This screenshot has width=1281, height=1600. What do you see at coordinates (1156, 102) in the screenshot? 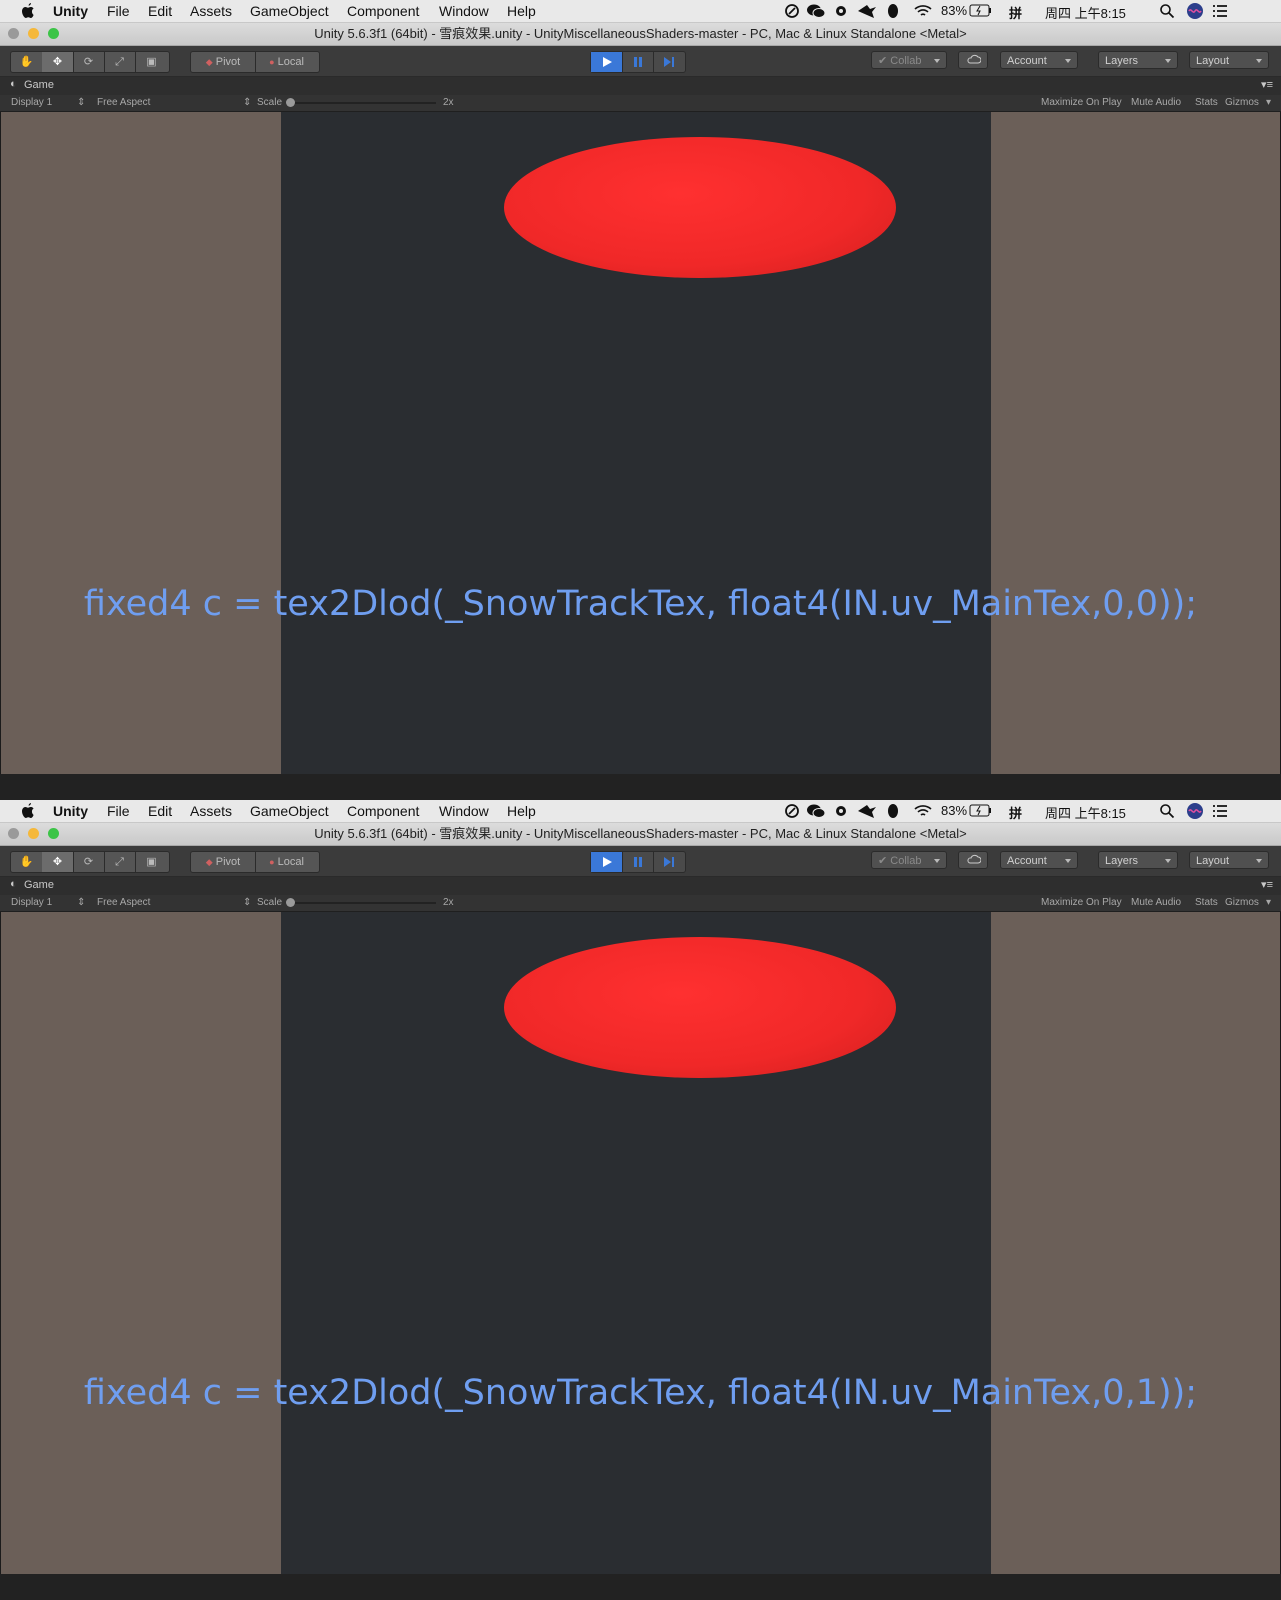
I see `mute-audio-toggle: Mute Audio` at bounding box center [1156, 102].